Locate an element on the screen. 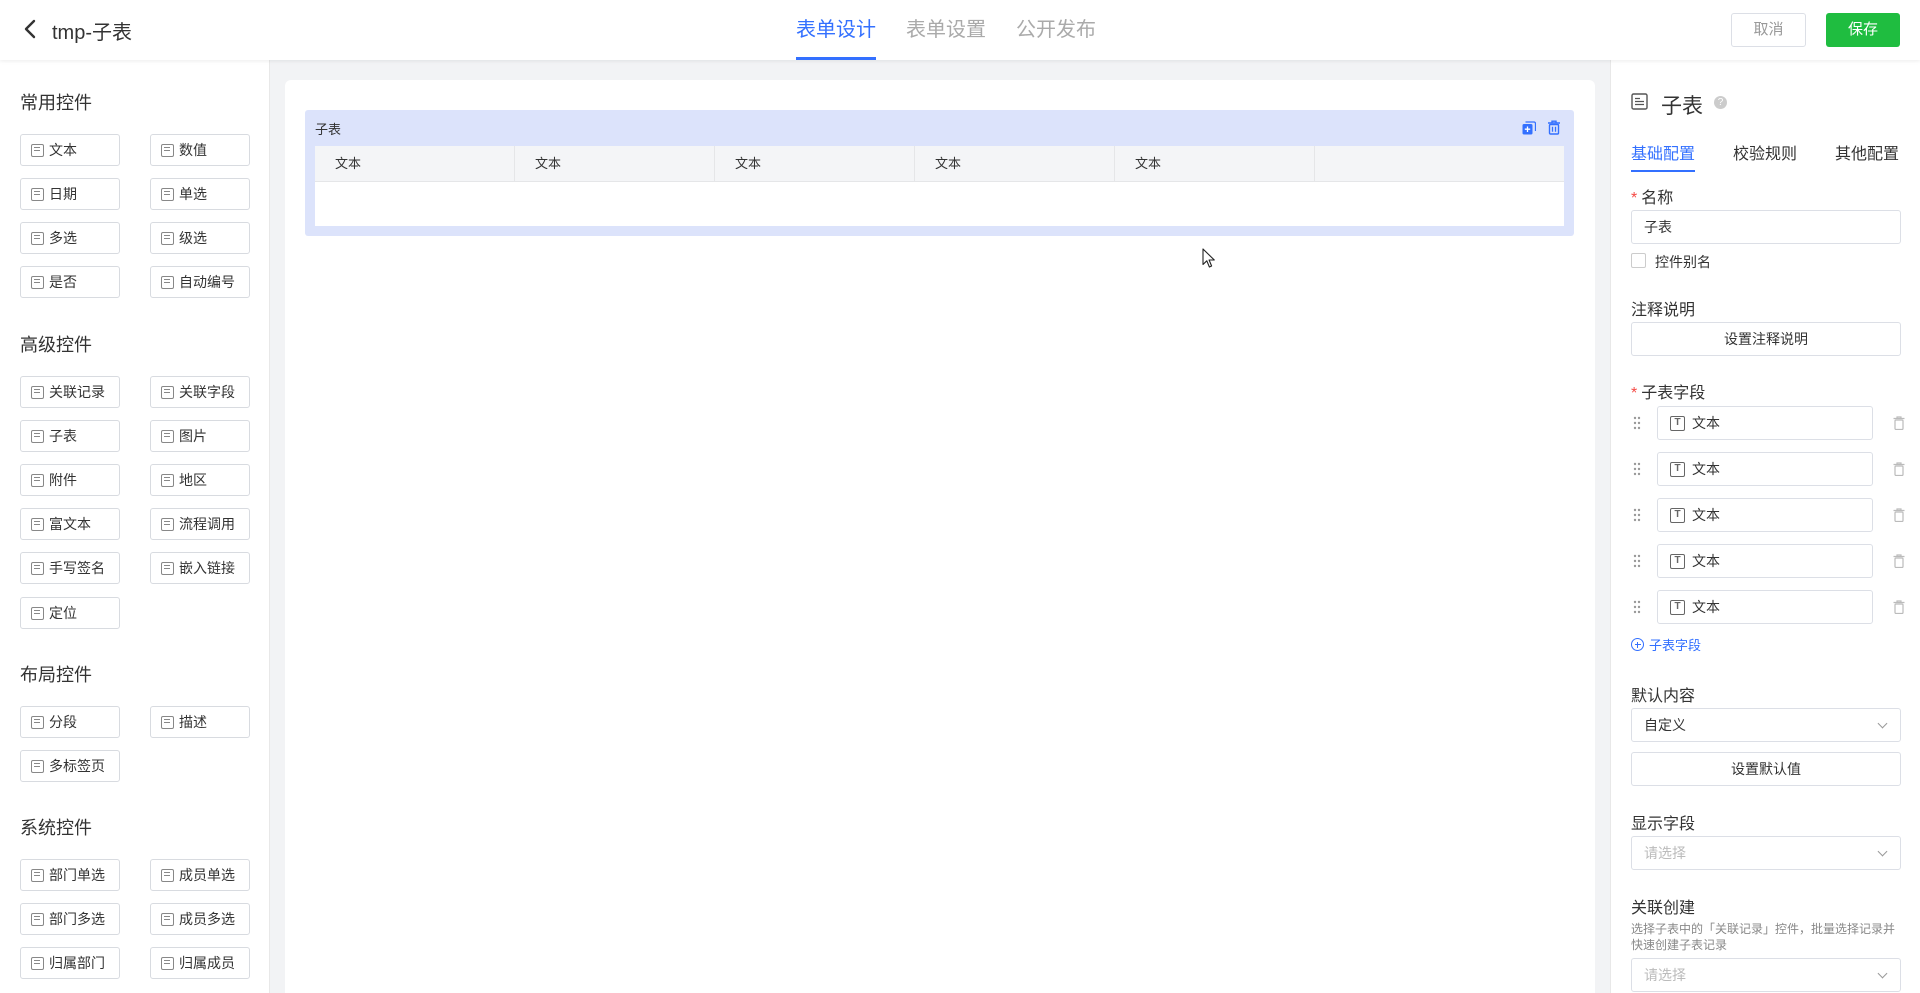 The image size is (1920, 993). palette-item-owner-dept: 归属部门 is located at coordinates (70, 963).